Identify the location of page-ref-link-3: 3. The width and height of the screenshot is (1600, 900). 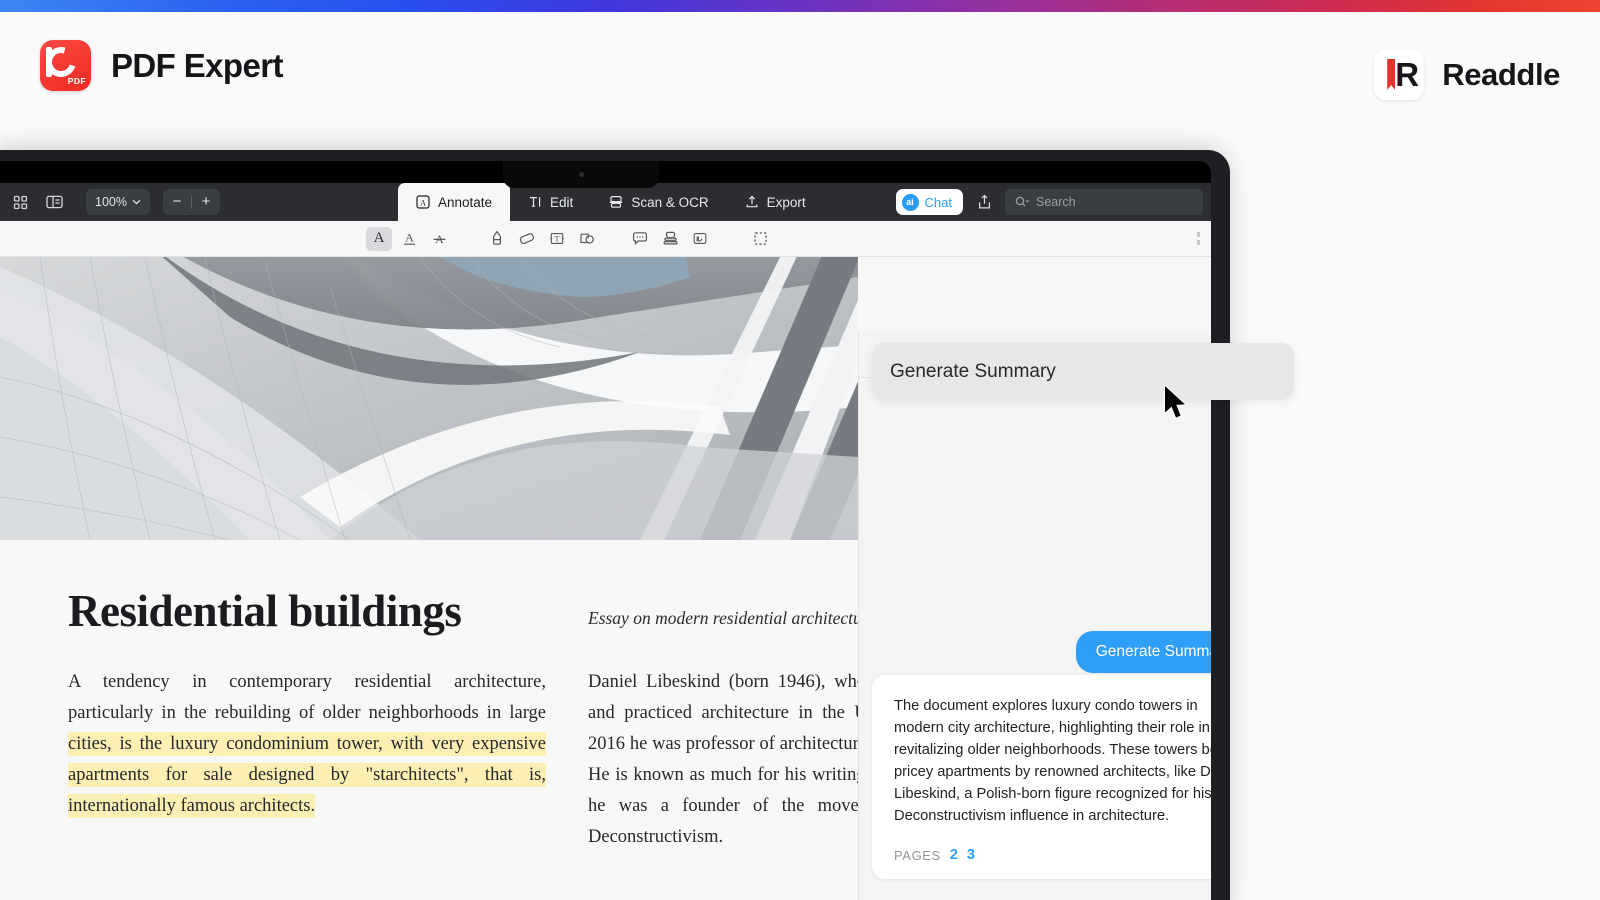
(971, 855).